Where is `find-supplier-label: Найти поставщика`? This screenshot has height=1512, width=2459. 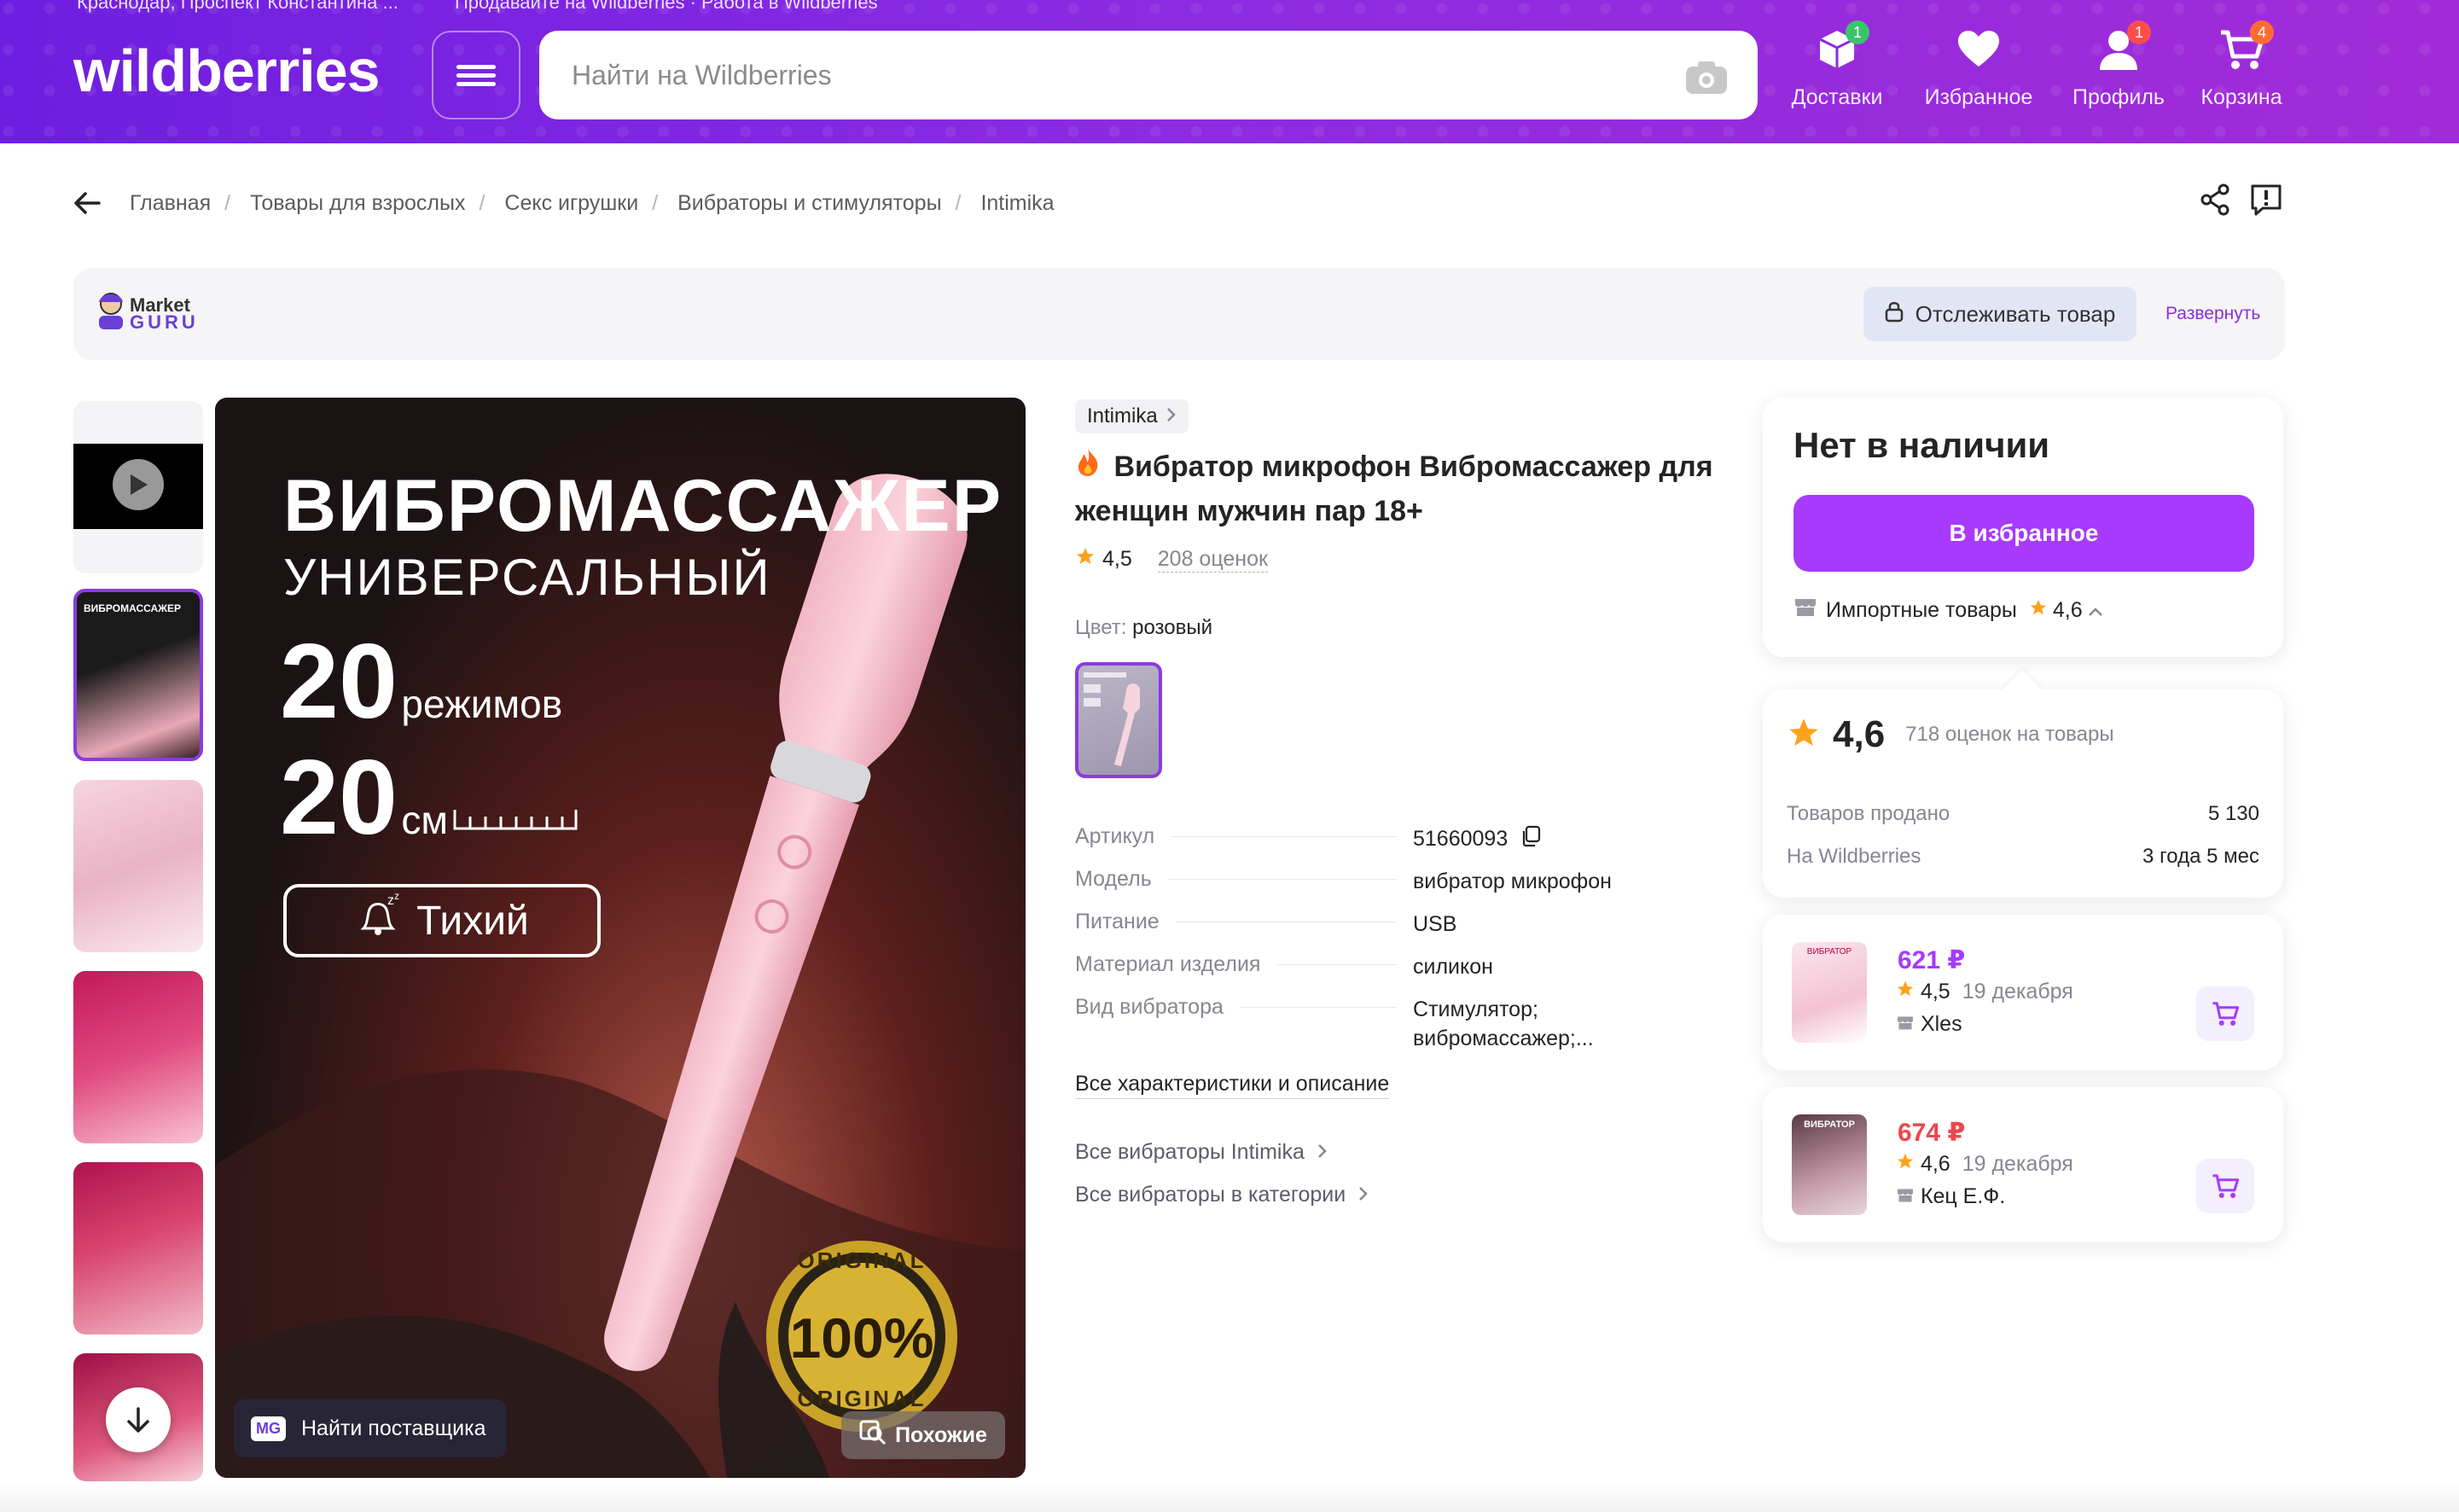 find-supplier-label: Найти поставщика is located at coordinates (393, 1428).